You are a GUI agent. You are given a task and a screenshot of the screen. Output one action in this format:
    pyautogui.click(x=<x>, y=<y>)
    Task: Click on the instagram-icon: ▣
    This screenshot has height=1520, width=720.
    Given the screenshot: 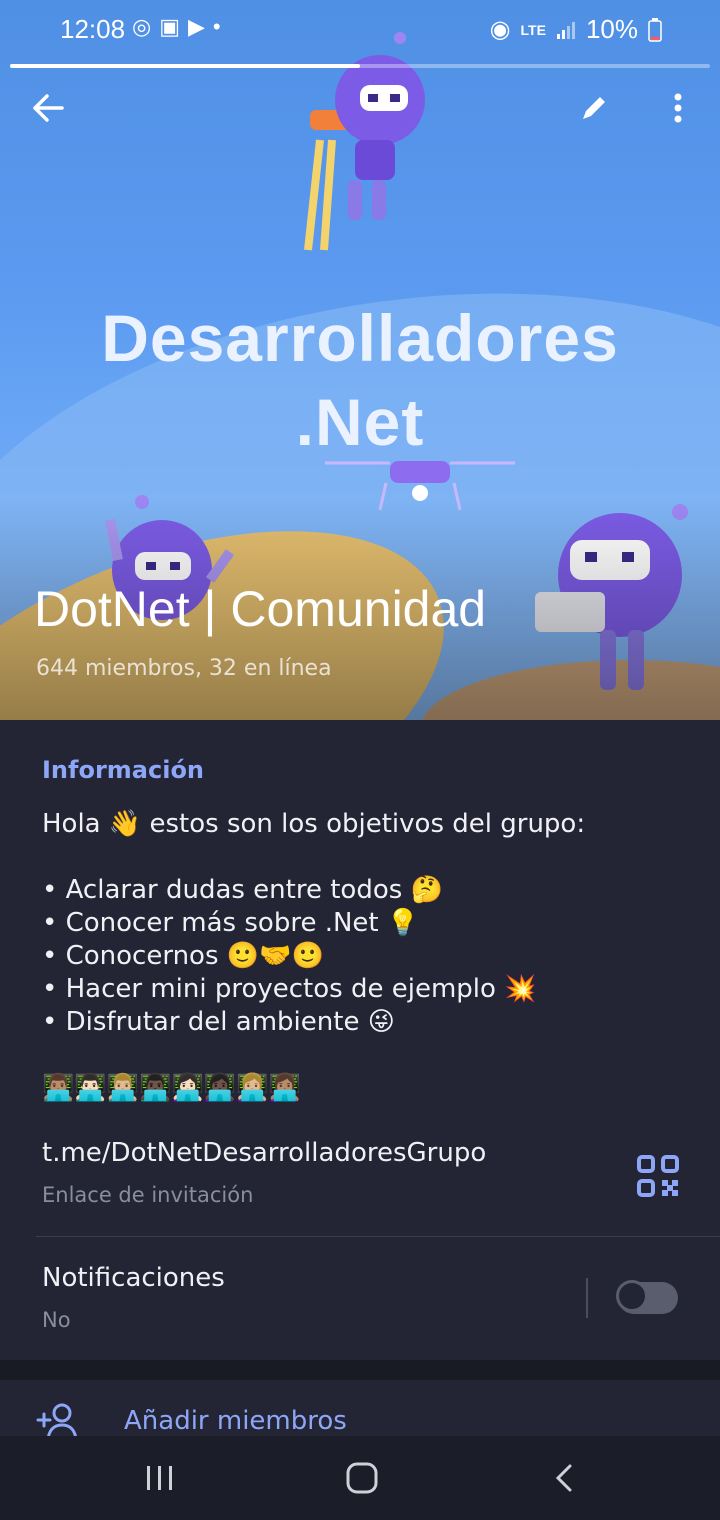 What is the action you would take?
    pyautogui.click(x=173, y=26)
    